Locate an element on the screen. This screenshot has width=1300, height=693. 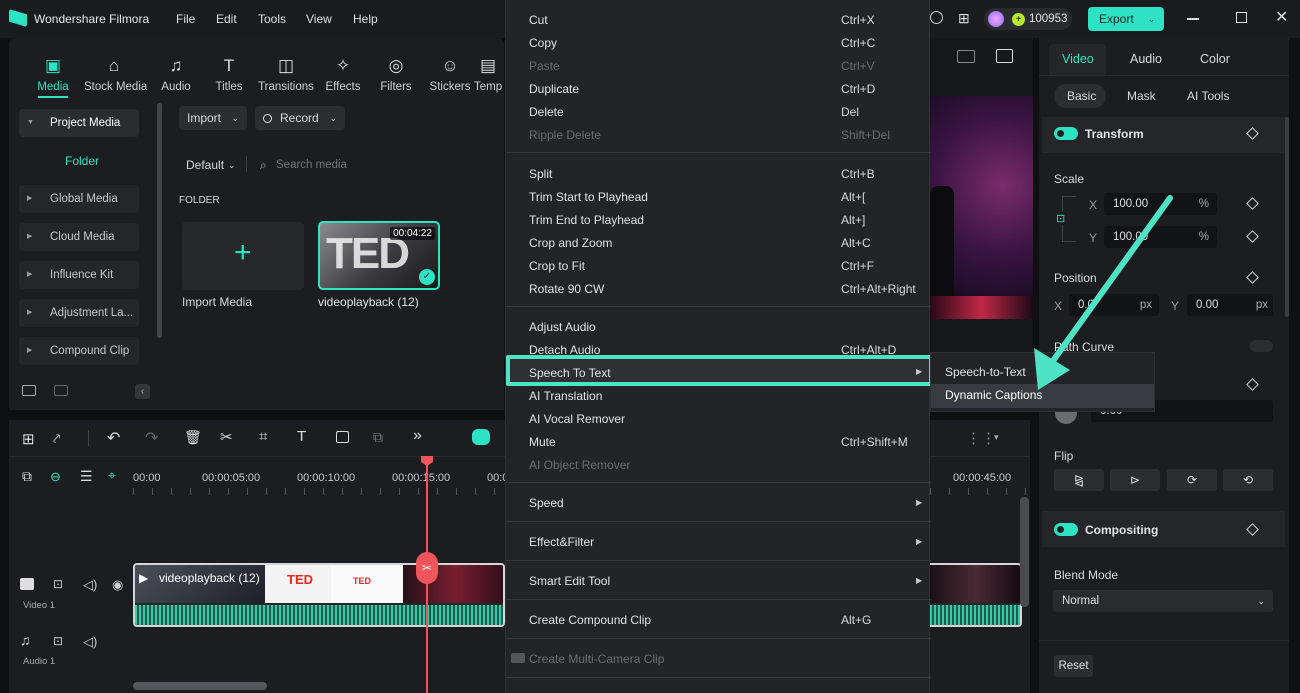
menu-view: View is located at coordinates (319, 19).